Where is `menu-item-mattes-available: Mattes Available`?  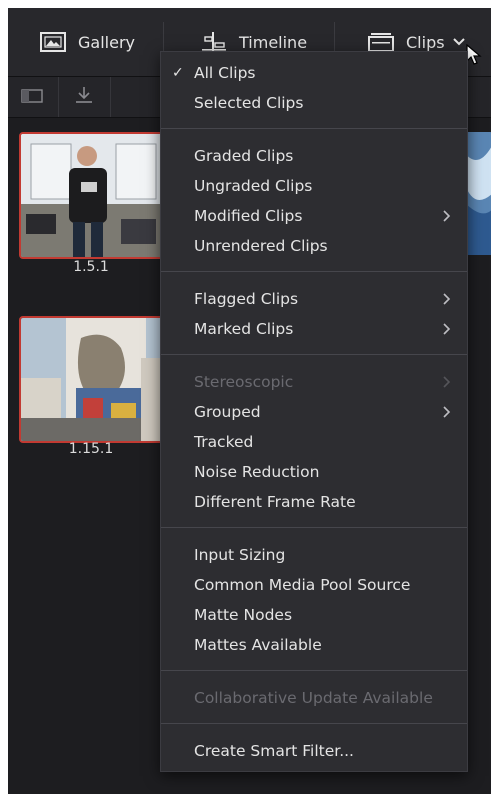 menu-item-mattes-available: Mattes Available is located at coordinates (258, 645).